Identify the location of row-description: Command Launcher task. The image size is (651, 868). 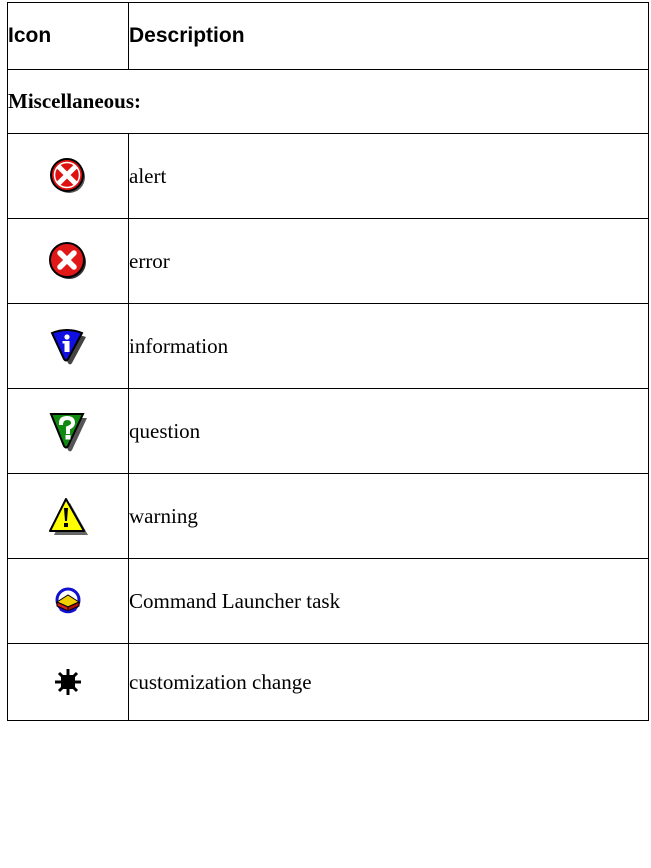
(388, 601).